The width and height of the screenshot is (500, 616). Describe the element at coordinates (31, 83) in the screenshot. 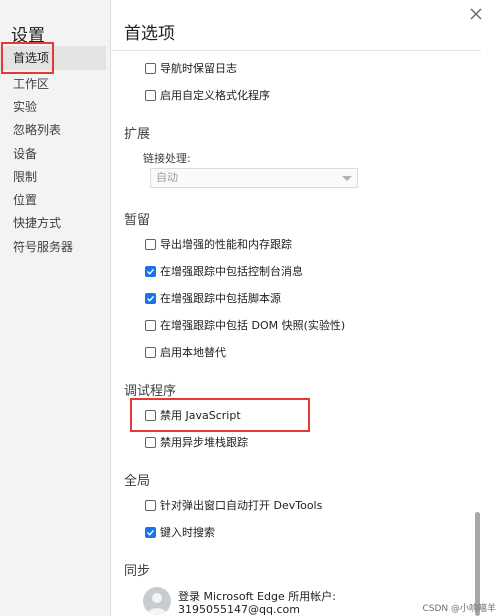

I see `sidebar-item-workspace: 工作区` at that location.